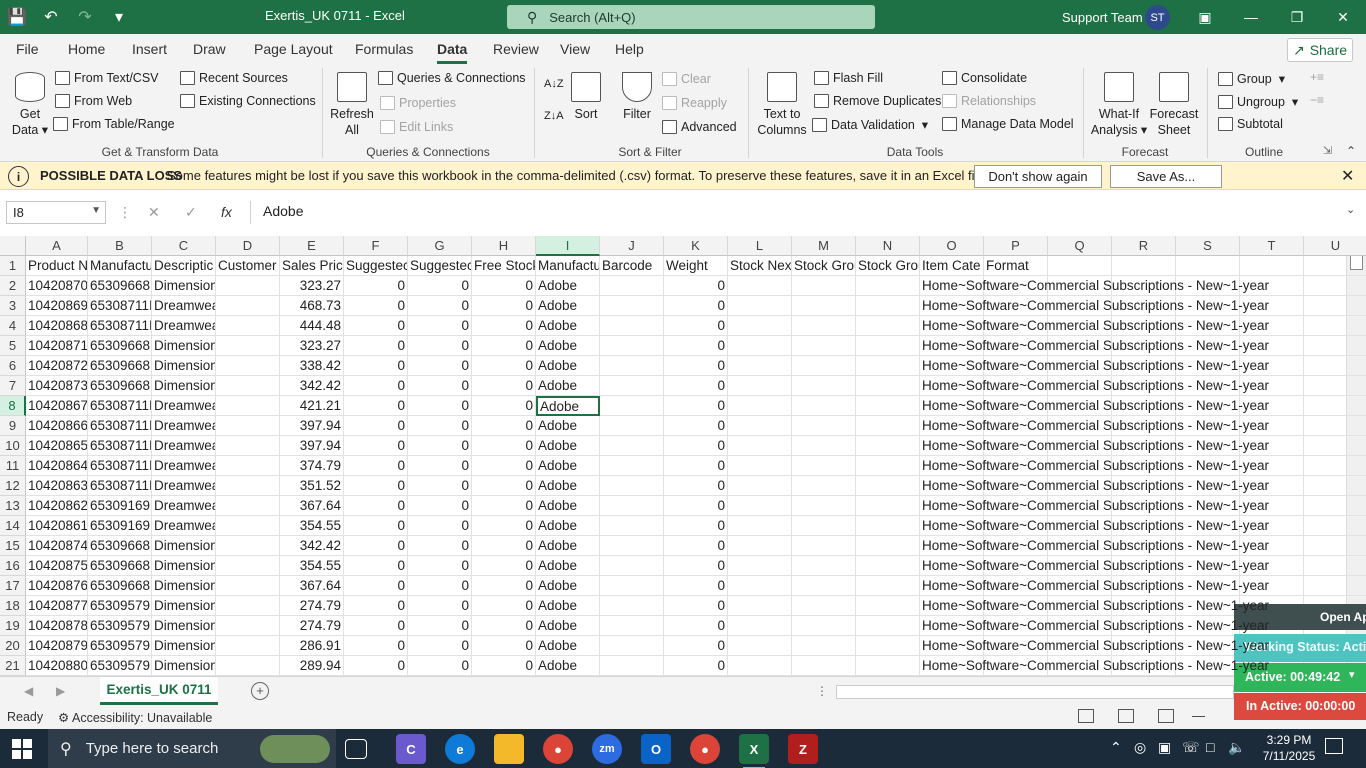 The width and height of the screenshot is (1366, 768). I want to click on cell-description: Dimension - Pro team, so click(184, 566).